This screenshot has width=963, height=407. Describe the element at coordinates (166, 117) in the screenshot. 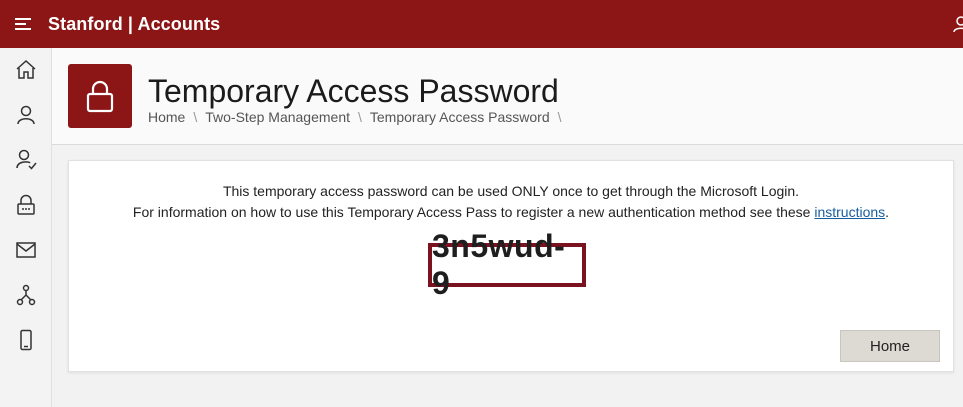

I see `breadcrumb-home: Home` at that location.